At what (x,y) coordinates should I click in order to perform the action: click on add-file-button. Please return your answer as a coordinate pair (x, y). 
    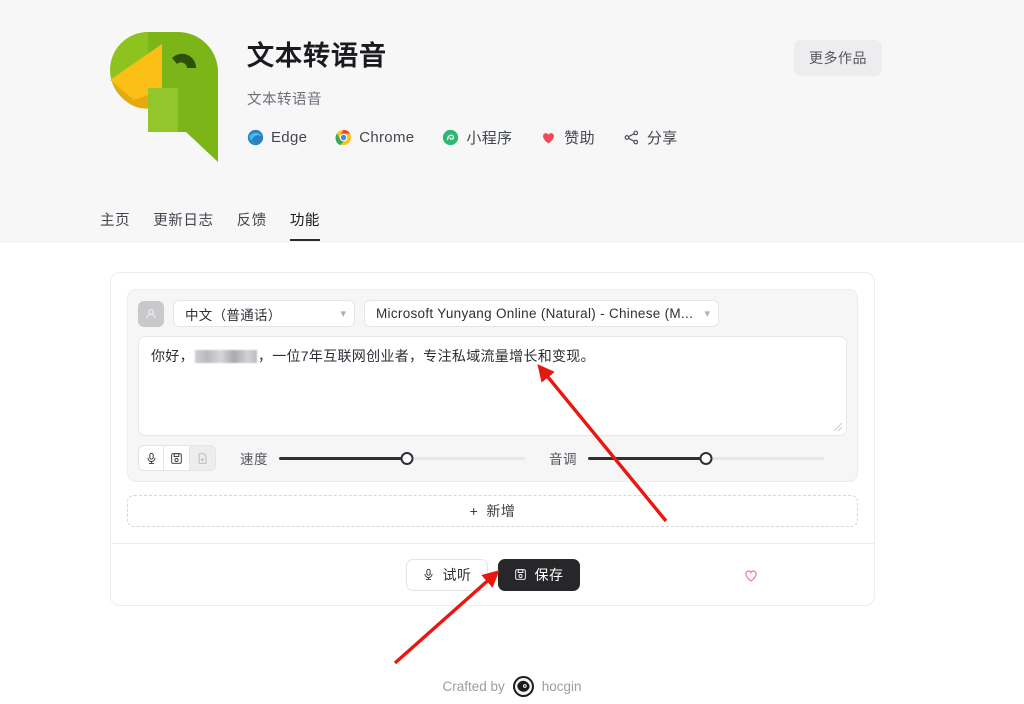
    Looking at the image, I should click on (203, 458).